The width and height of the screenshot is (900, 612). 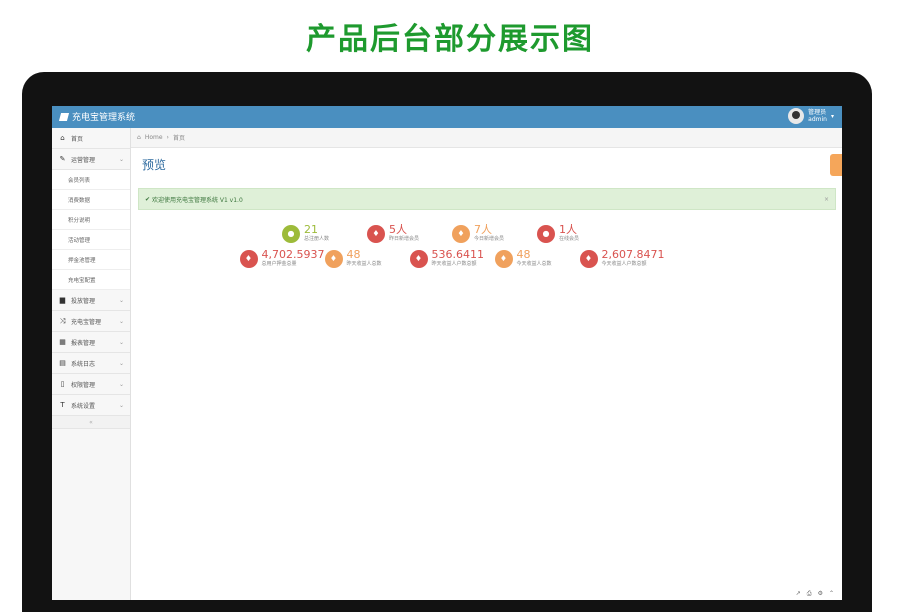 What do you see at coordinates (817, 112) in the screenshot?
I see `user-name: 管理员` at bounding box center [817, 112].